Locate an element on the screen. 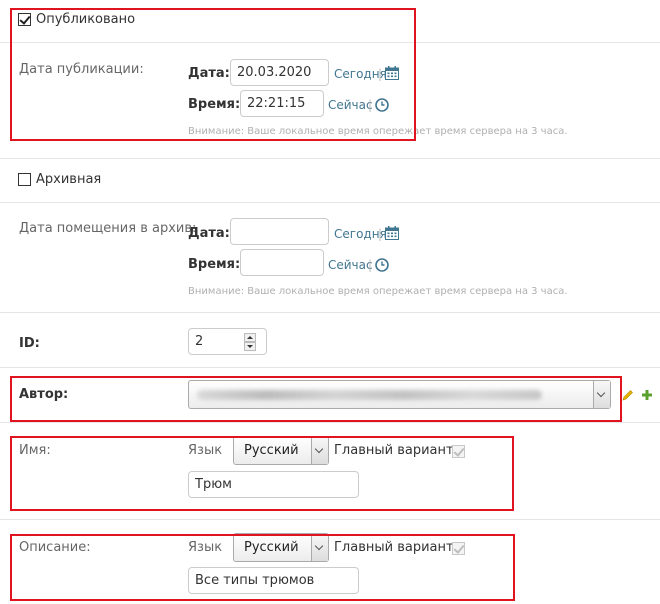  archive-time-input is located at coordinates (282, 262).